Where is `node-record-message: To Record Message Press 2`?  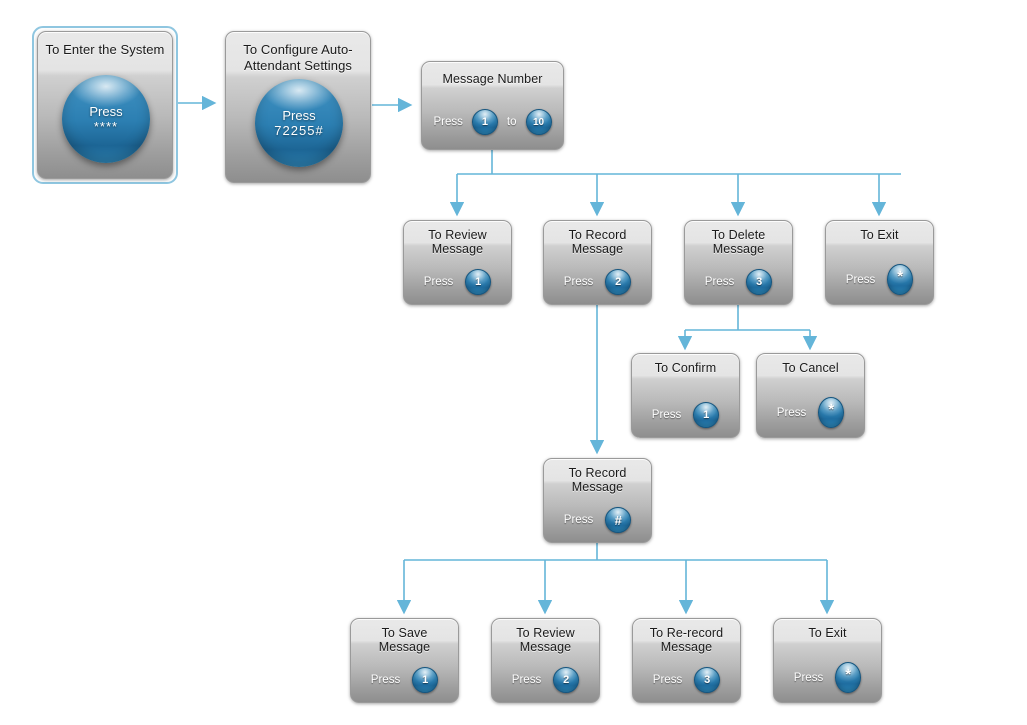
node-record-message: To Record Message Press 2 is located at coordinates (597, 262).